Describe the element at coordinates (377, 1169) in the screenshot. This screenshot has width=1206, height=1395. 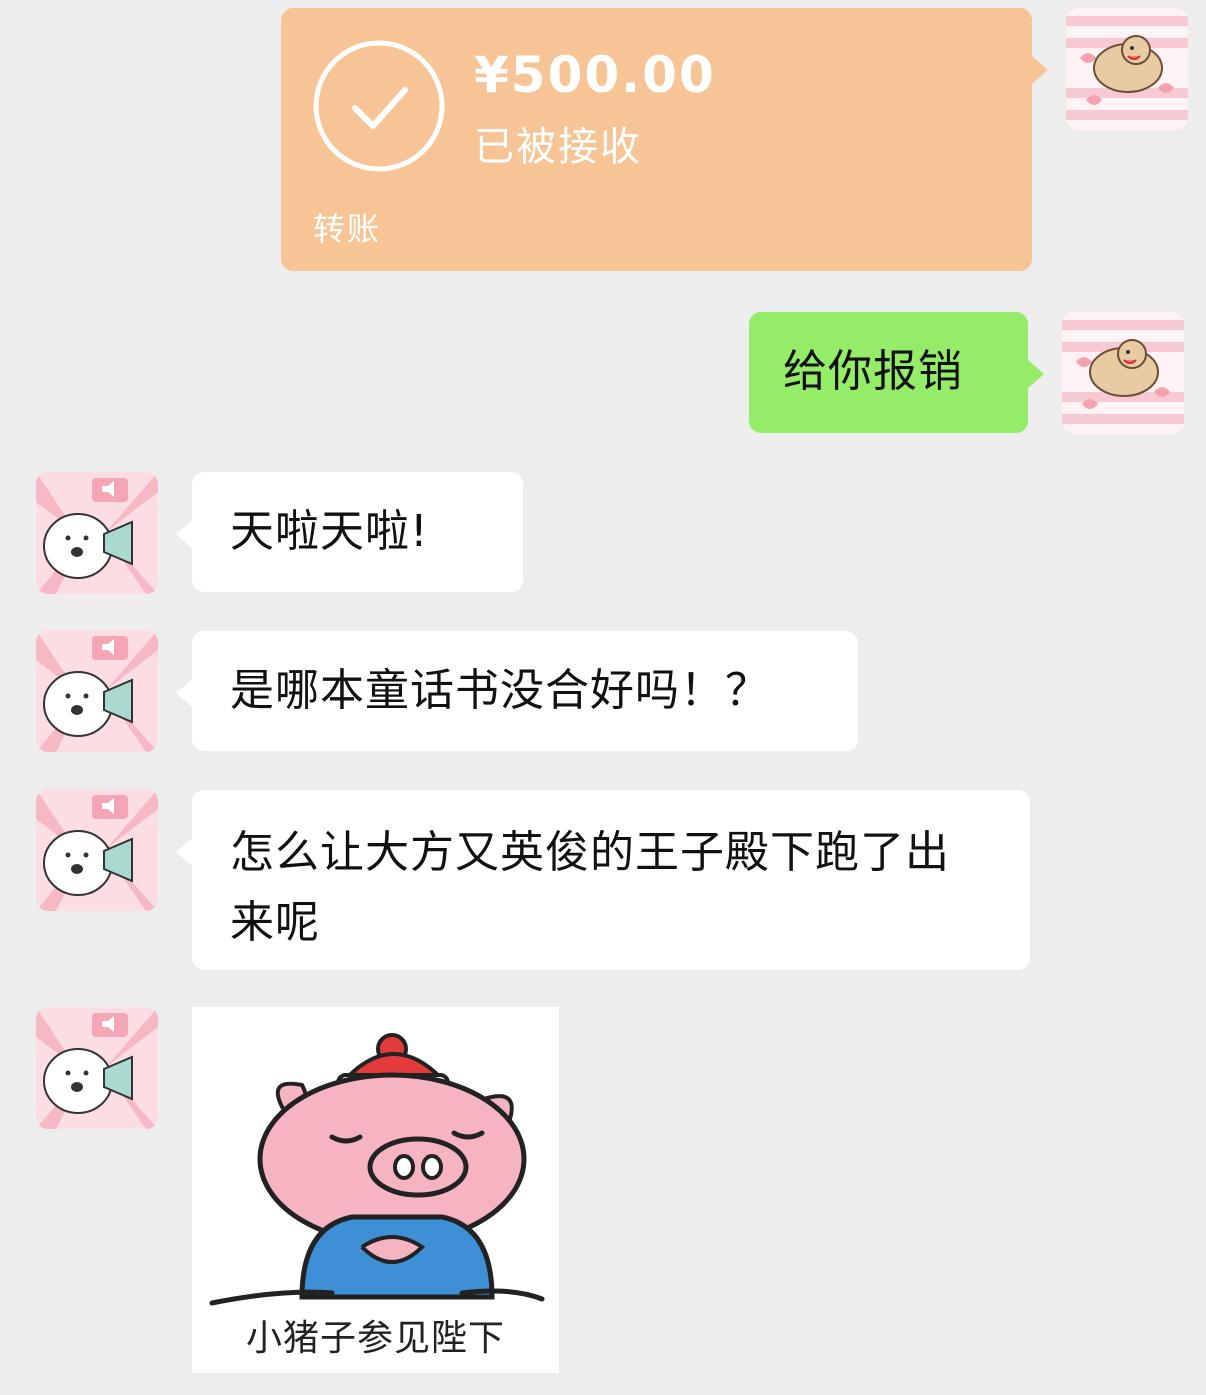
I see `pig-icon` at that location.